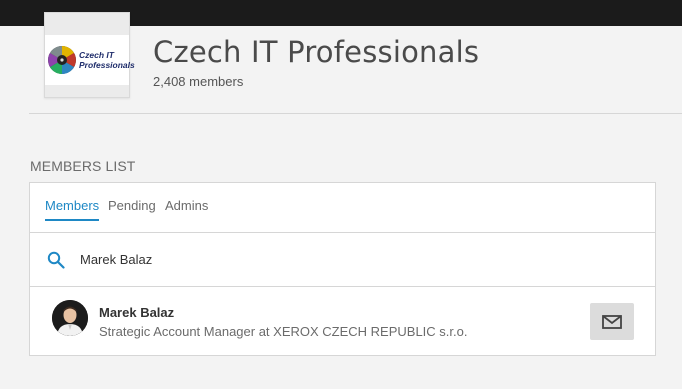 This screenshot has height=389, width=682. I want to click on group-logo: Czech IT Professionals, so click(89, 55).